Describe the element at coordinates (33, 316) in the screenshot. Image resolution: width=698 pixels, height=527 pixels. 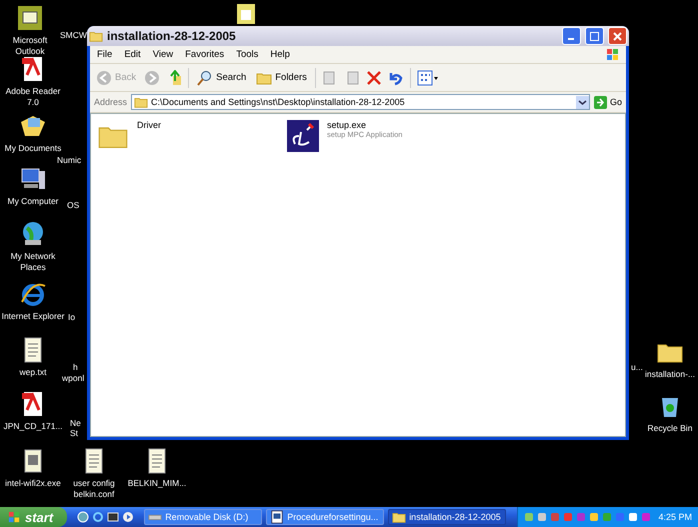
I see `desktop-icon-label: Internet Explorer` at that location.